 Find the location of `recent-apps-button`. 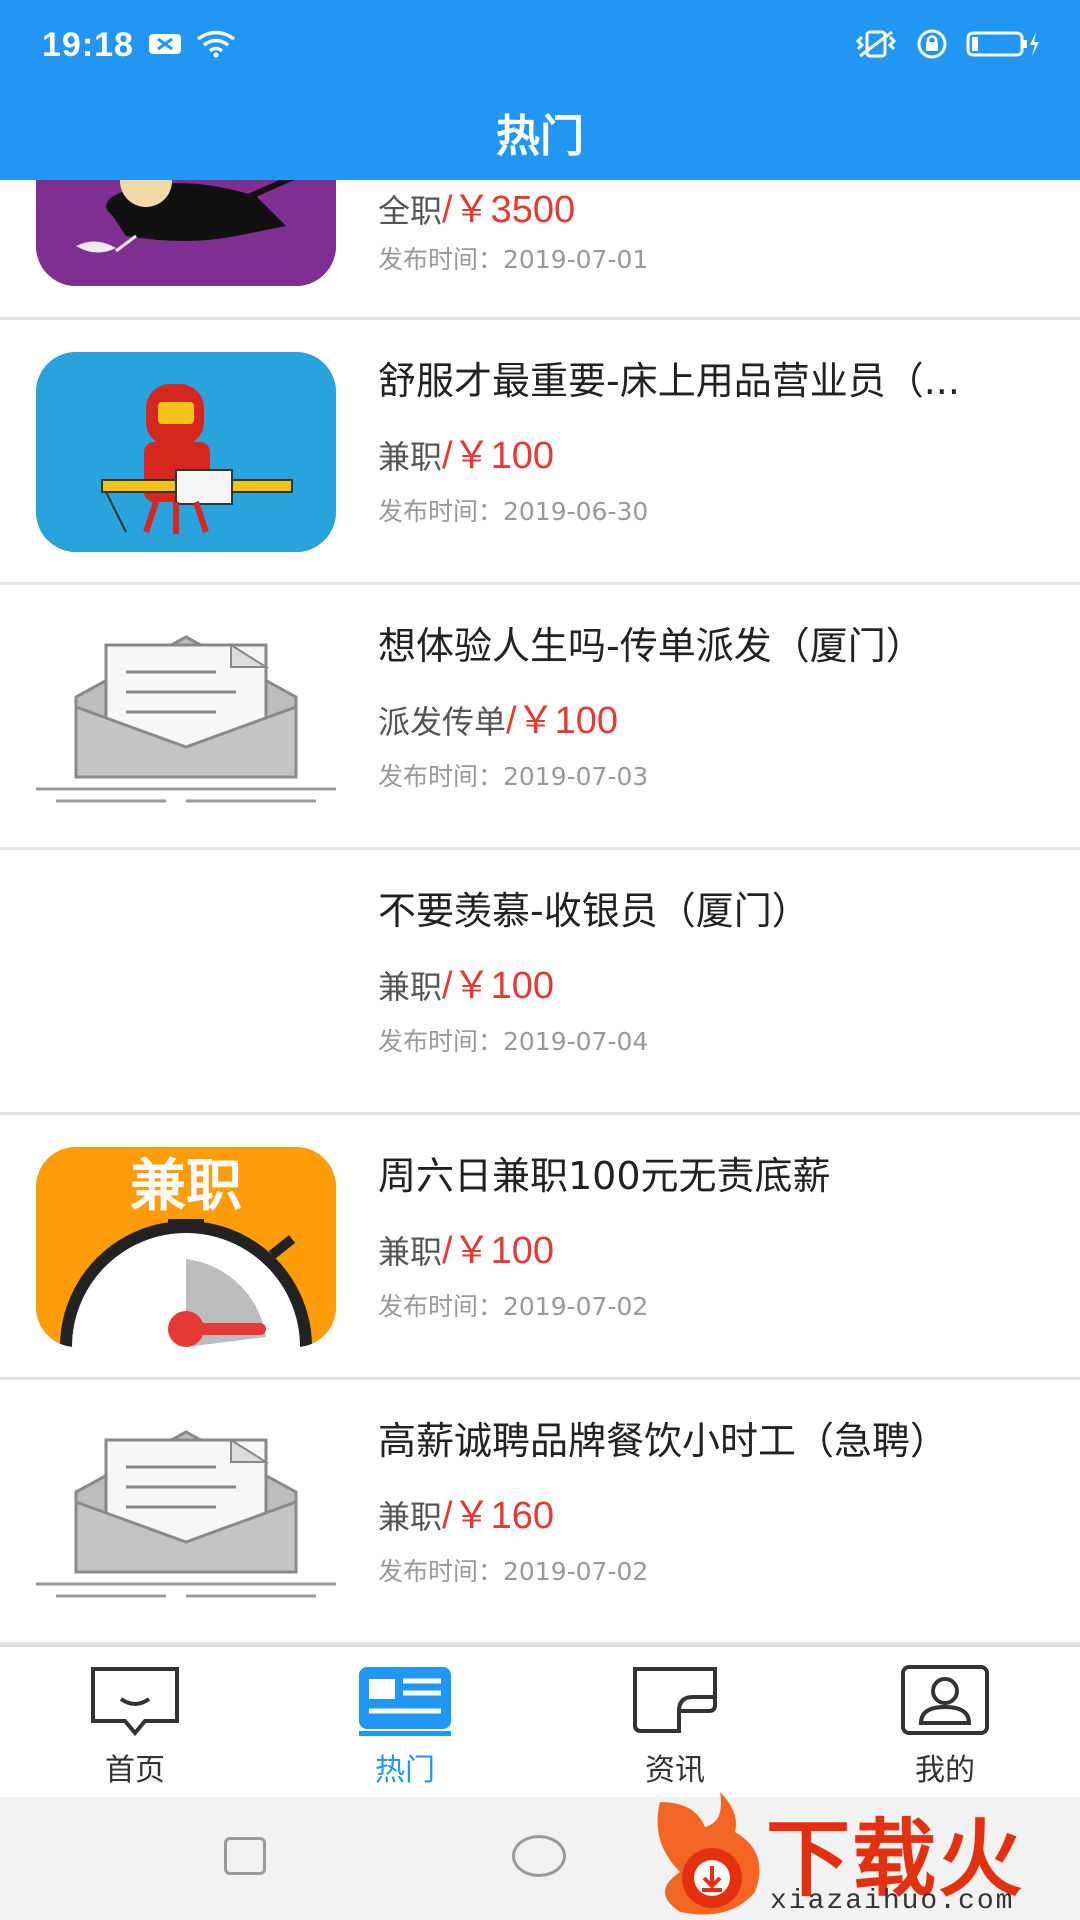

recent-apps-button is located at coordinates (245, 1856).